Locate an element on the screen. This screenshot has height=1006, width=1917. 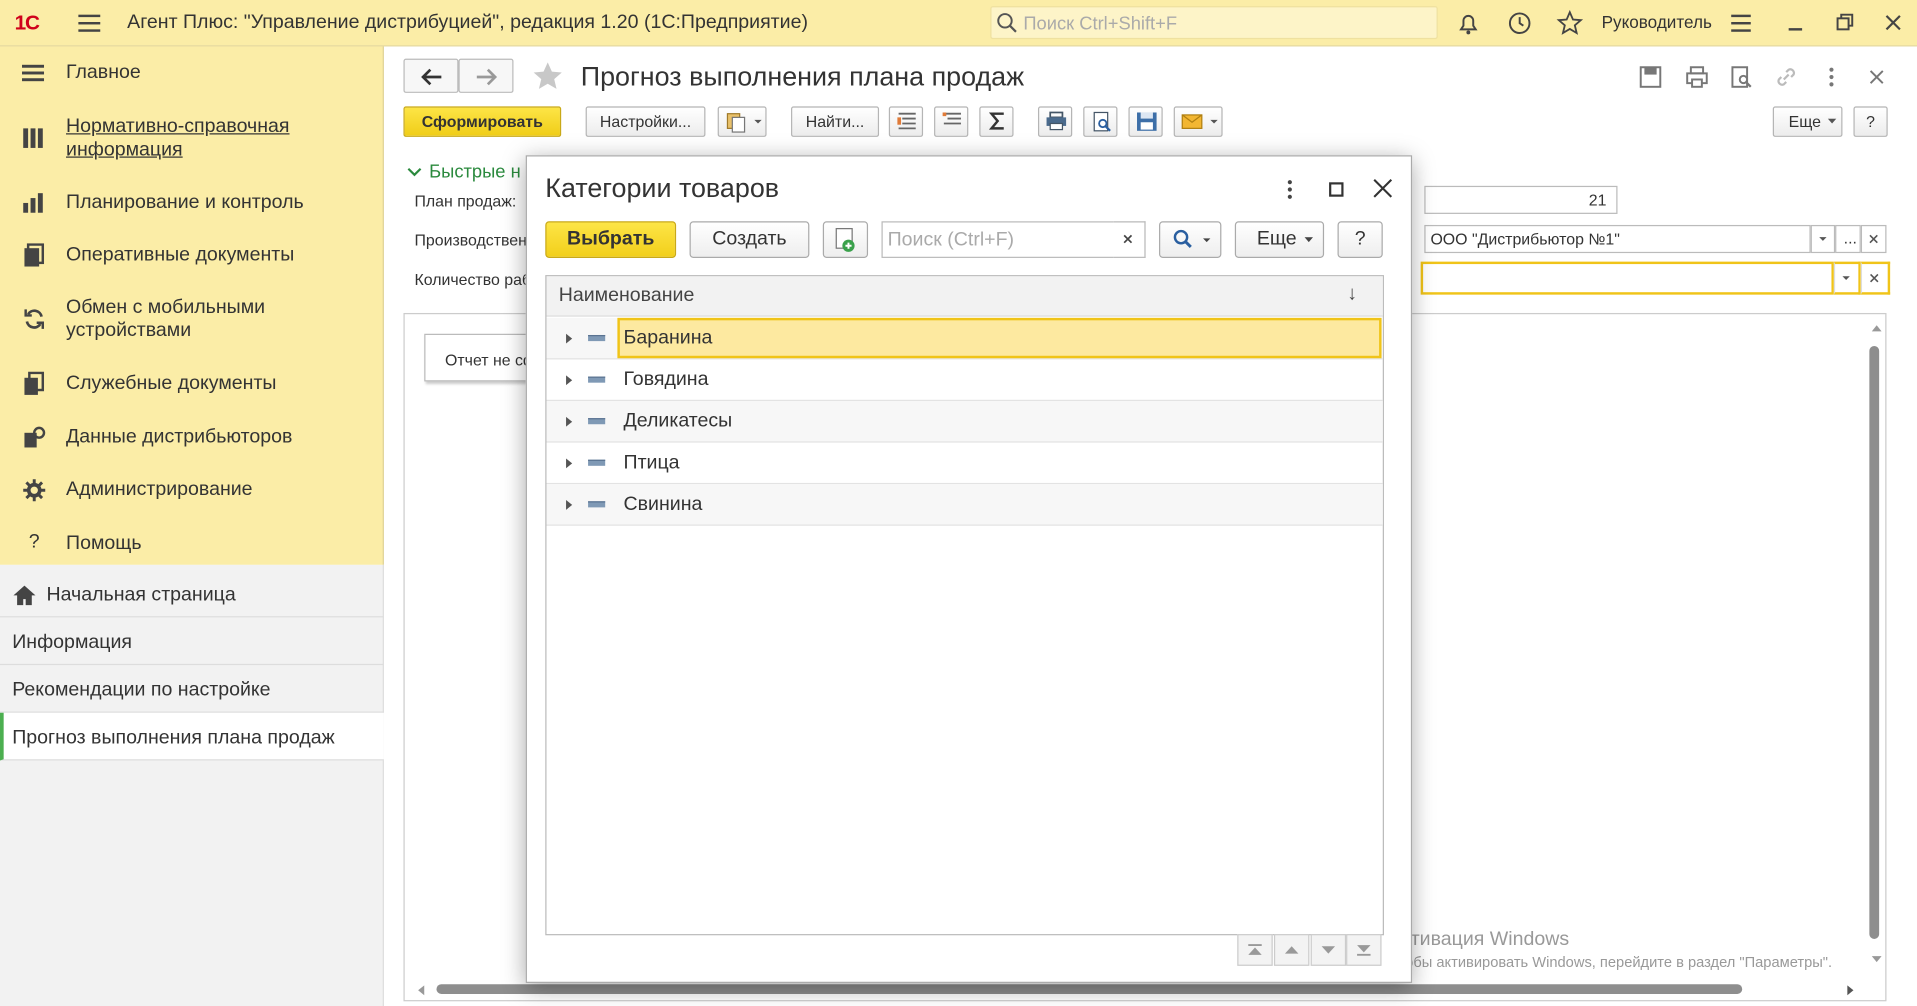
favorite-star-icon is located at coordinates (548, 77).